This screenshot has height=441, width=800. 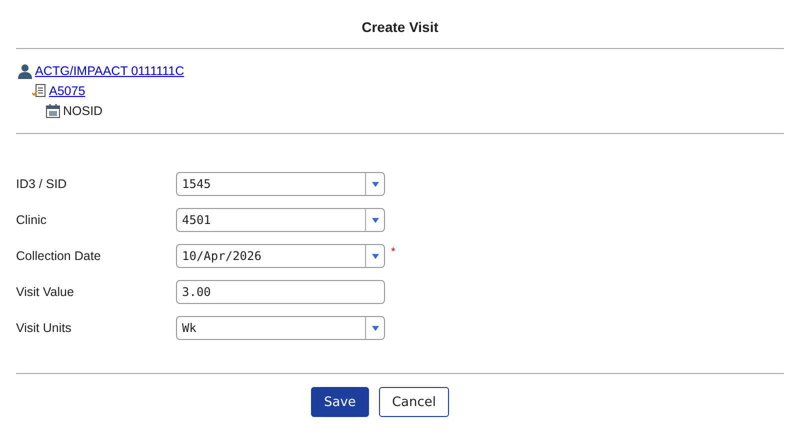 What do you see at coordinates (400, 27) in the screenshot?
I see `dialog-title: Create Visit` at bounding box center [400, 27].